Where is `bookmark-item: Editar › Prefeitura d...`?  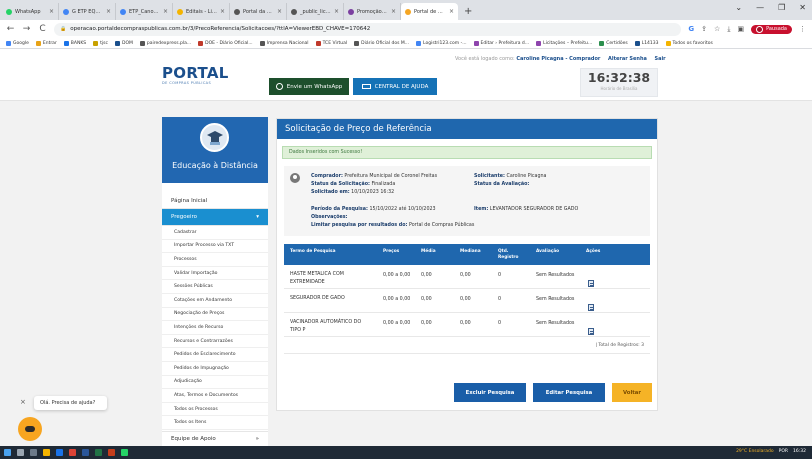
bookmark-item: Editar › Prefeitura d... is located at coordinates (501, 43).